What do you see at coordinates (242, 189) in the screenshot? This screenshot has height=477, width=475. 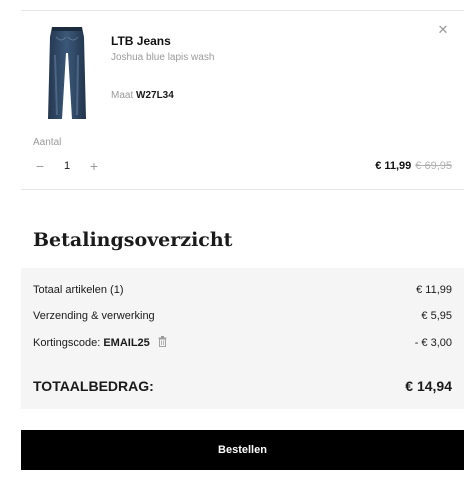 I see `item-divider` at bounding box center [242, 189].